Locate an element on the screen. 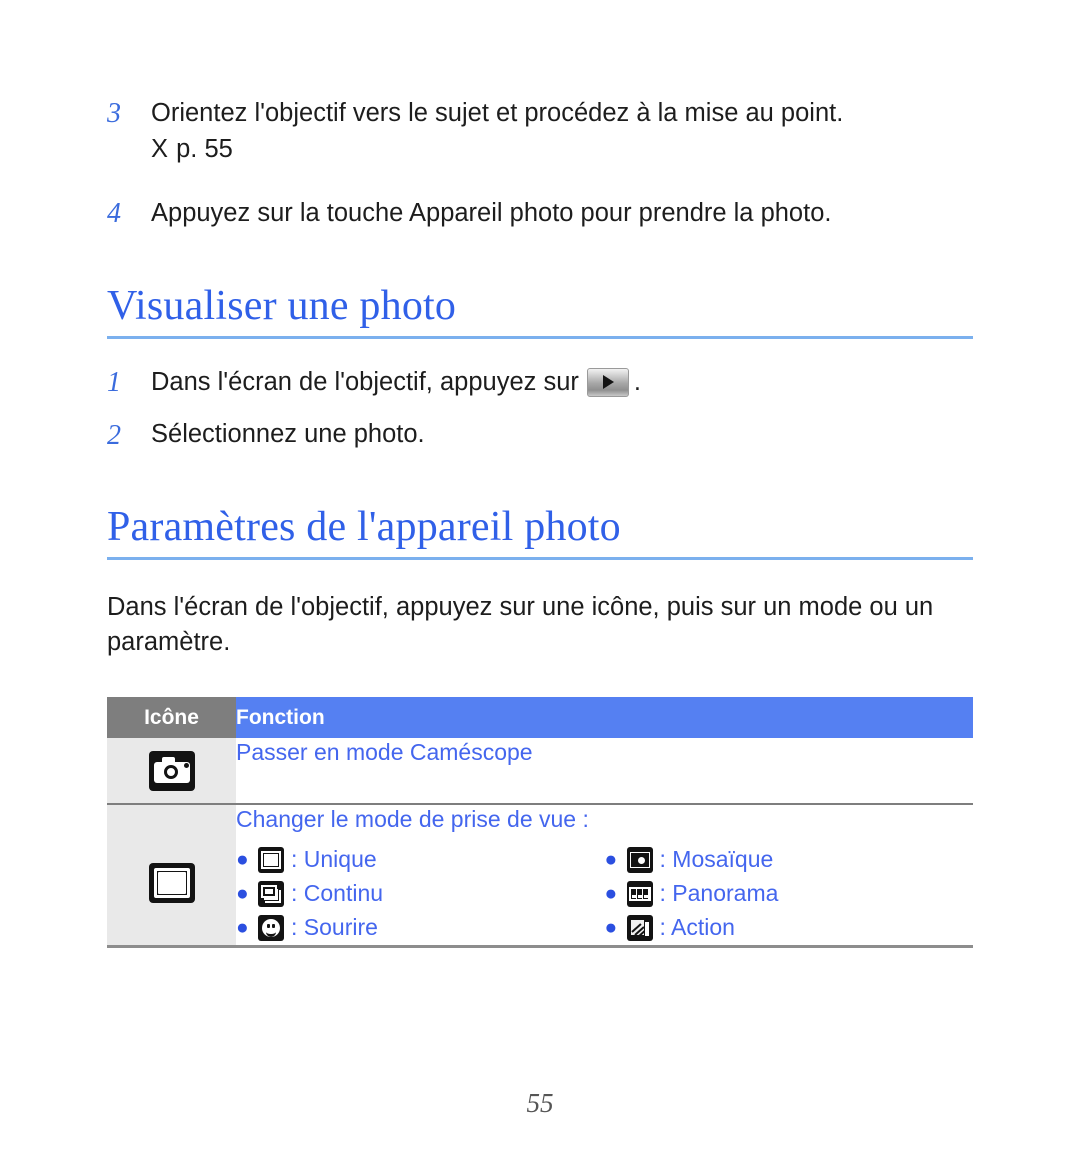 Image resolution: width=1080 pixels, height=1176 pixels. continuous-shot-icon is located at coordinates (271, 893).